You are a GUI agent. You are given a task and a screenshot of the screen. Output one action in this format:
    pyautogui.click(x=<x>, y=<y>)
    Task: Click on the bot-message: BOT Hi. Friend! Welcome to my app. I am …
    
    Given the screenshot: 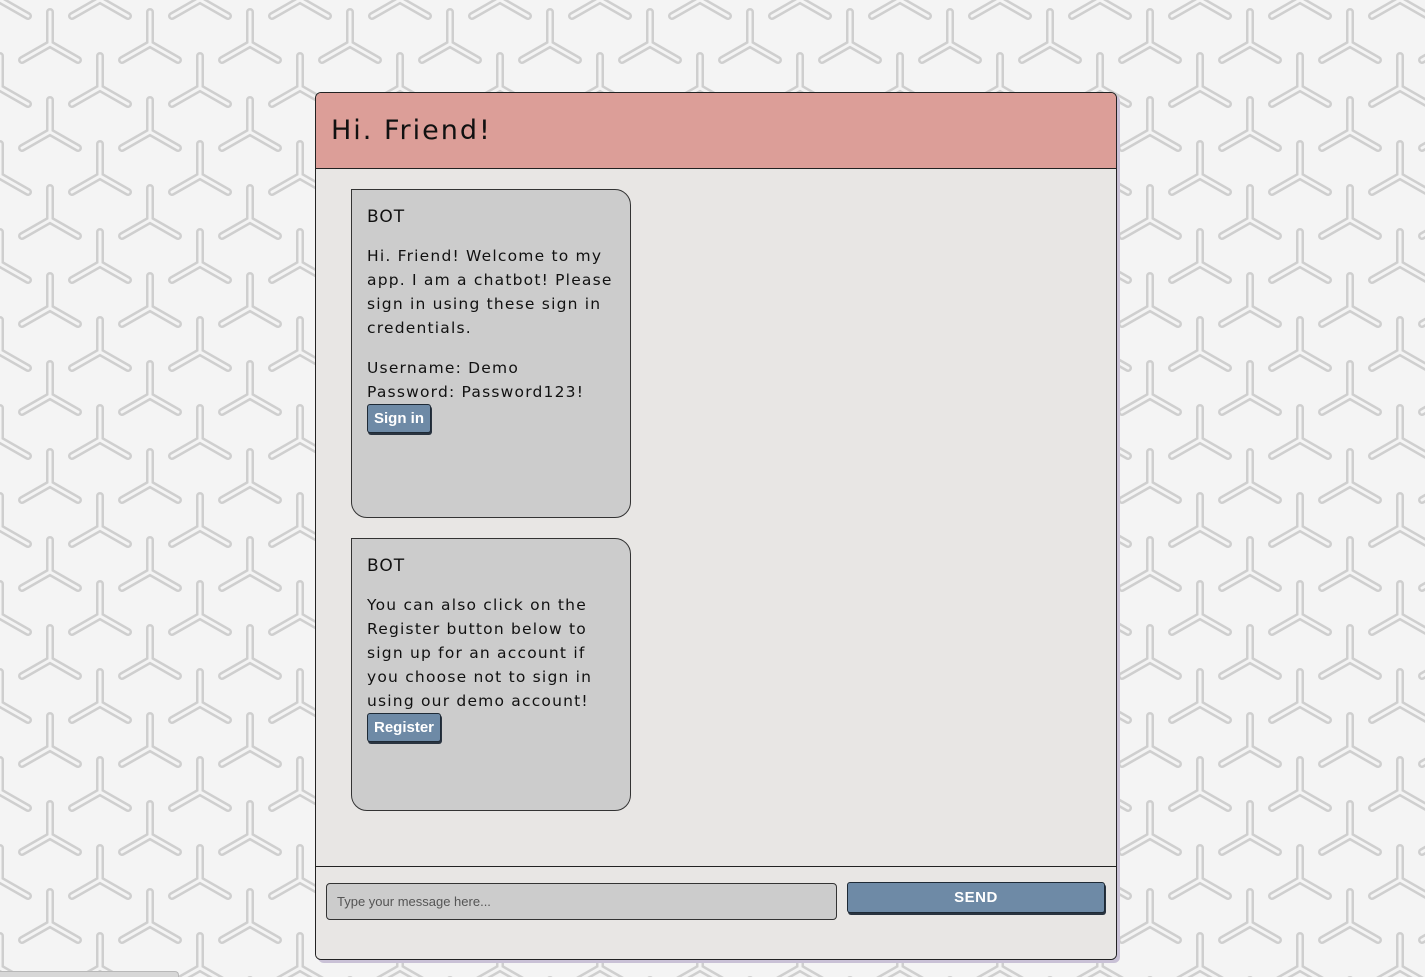 What is the action you would take?
    pyautogui.click(x=491, y=353)
    